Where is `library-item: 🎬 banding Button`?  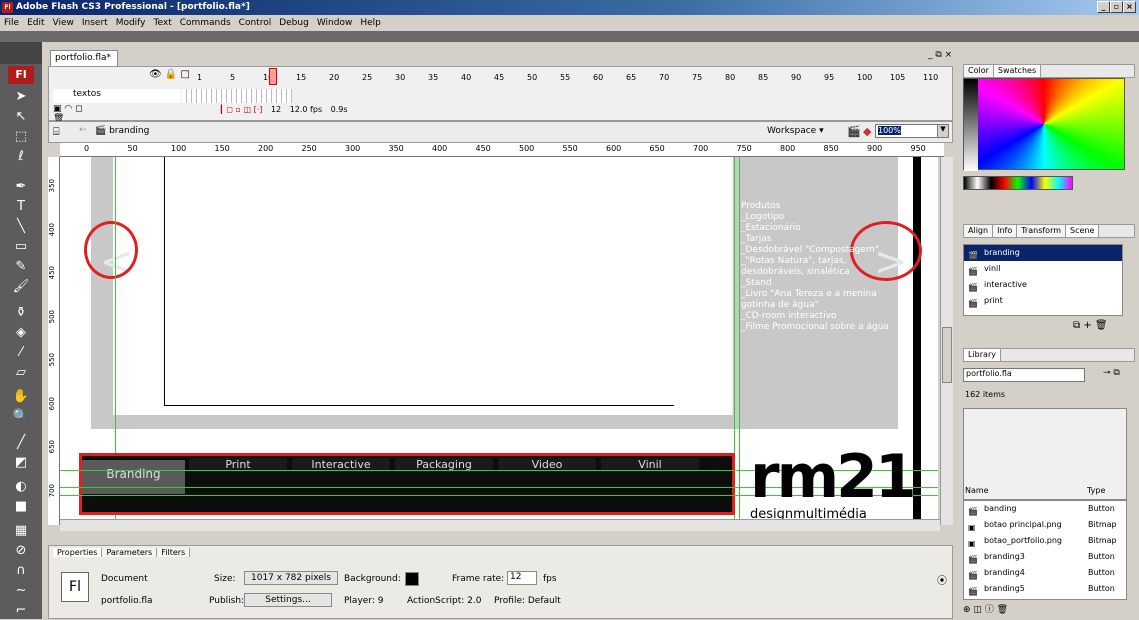 library-item: 🎬 banding Button is located at coordinates (1045, 509).